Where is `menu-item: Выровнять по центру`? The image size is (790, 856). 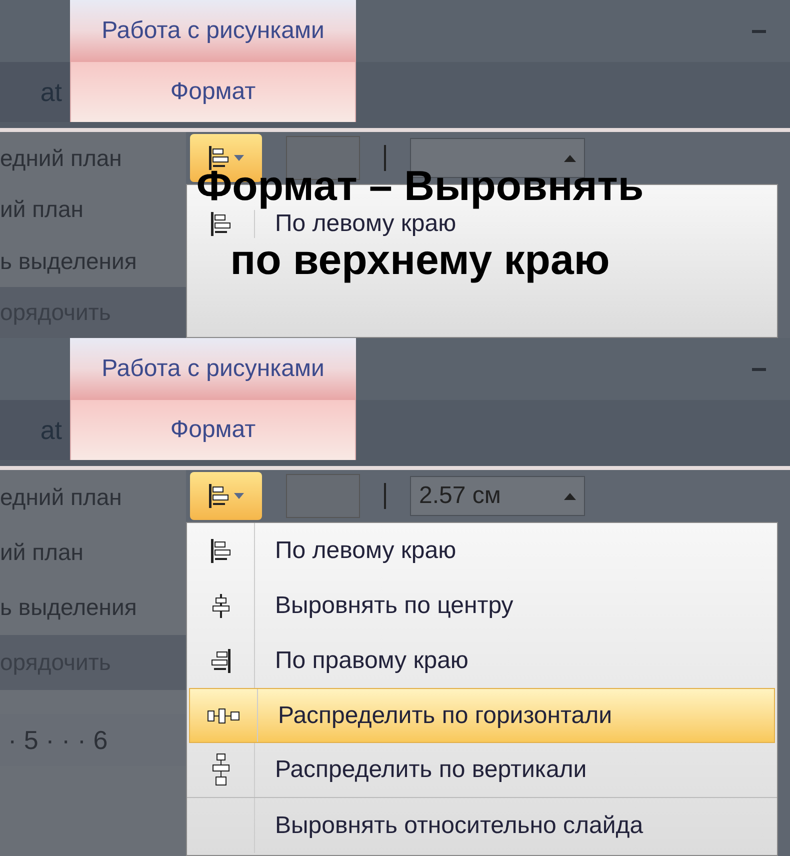 menu-item: Выровнять по центру is located at coordinates (482, 605).